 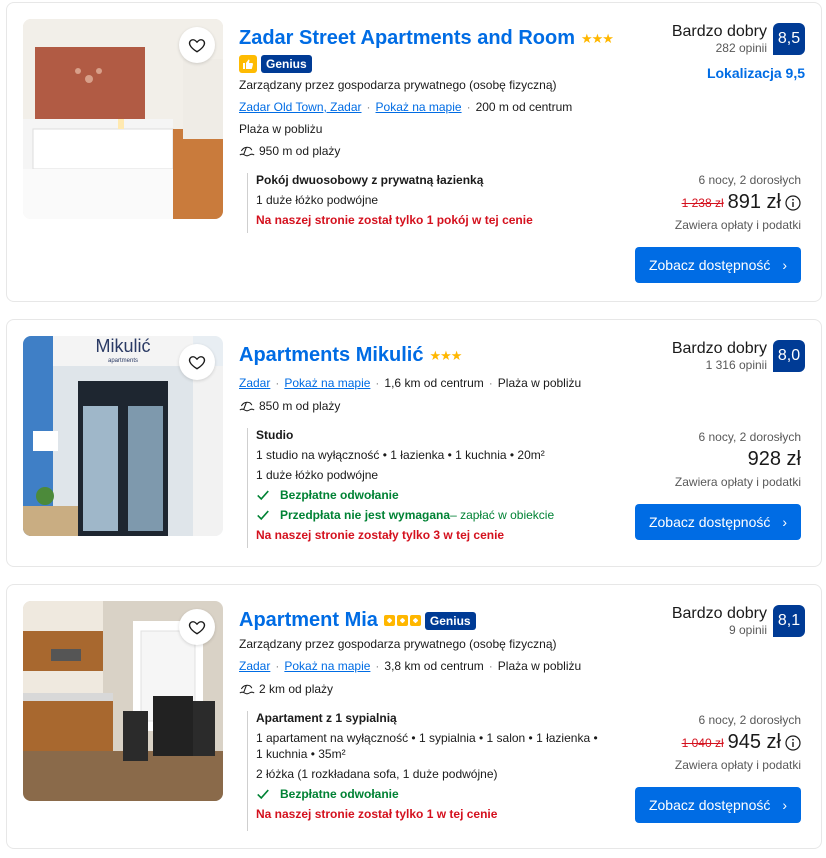 I want to click on review-count: 1 316 opinii, so click(x=736, y=365).